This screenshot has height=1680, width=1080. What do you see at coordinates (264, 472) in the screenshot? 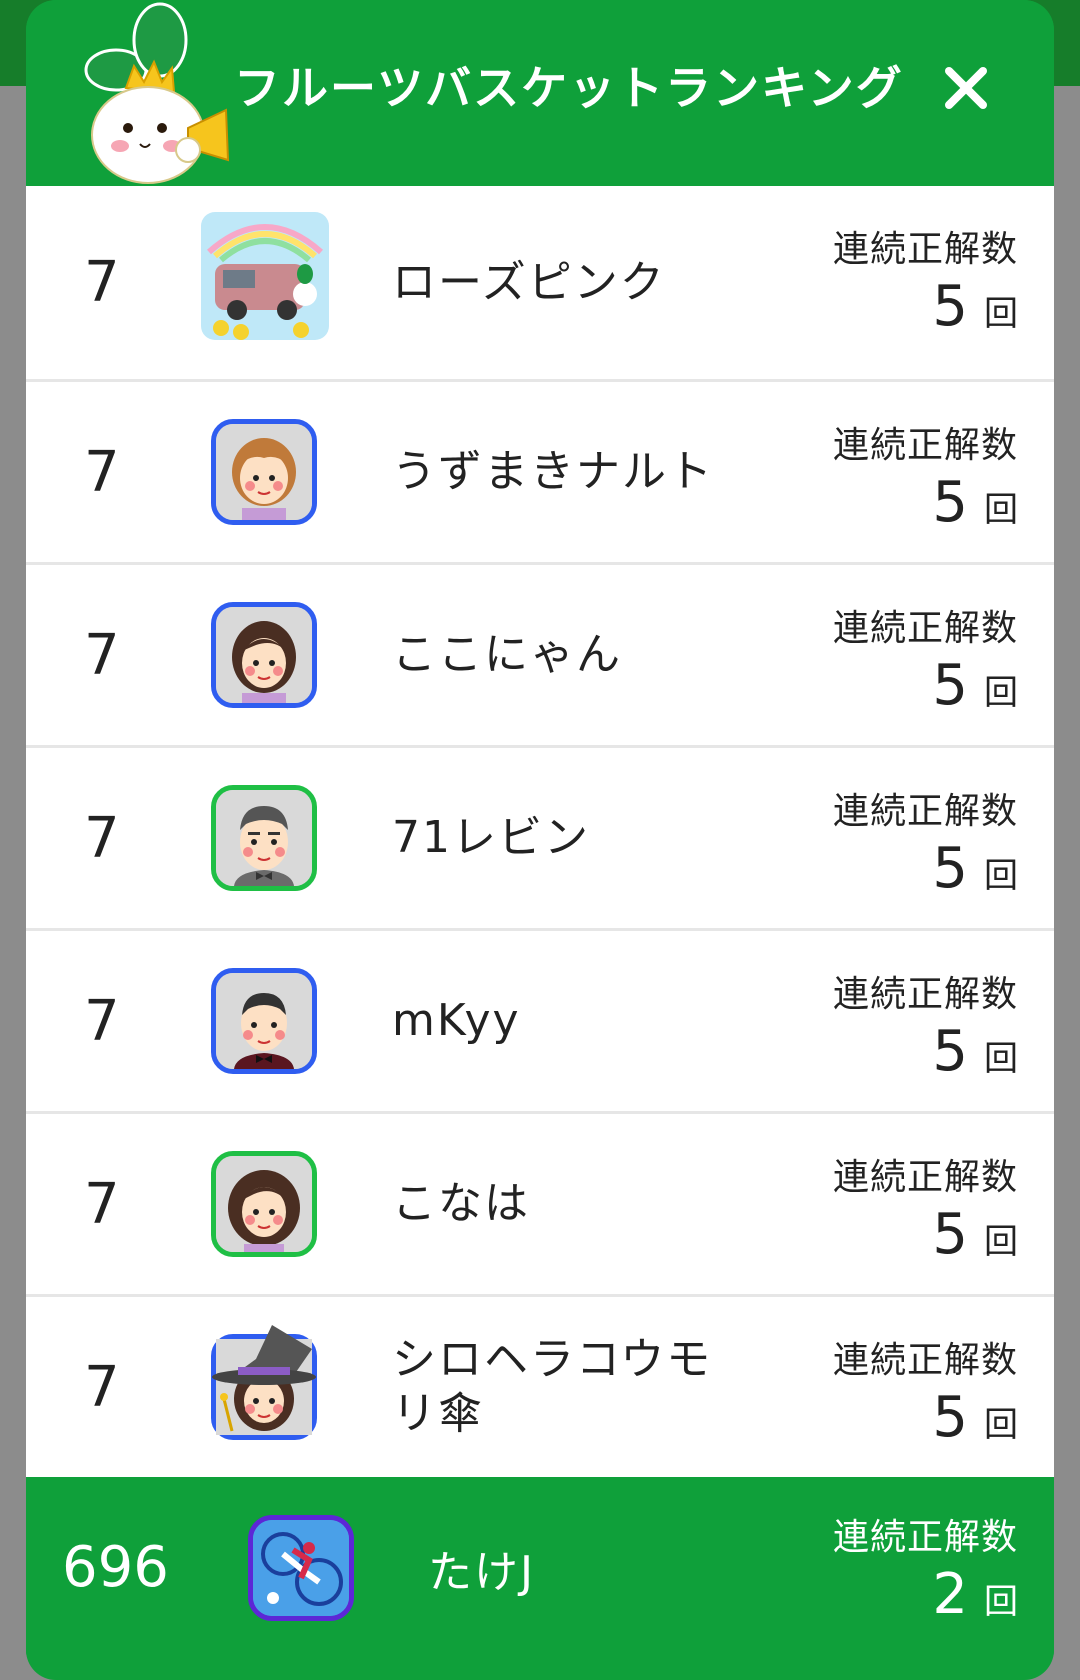
I see `woman-short-hair-avatar` at bounding box center [264, 472].